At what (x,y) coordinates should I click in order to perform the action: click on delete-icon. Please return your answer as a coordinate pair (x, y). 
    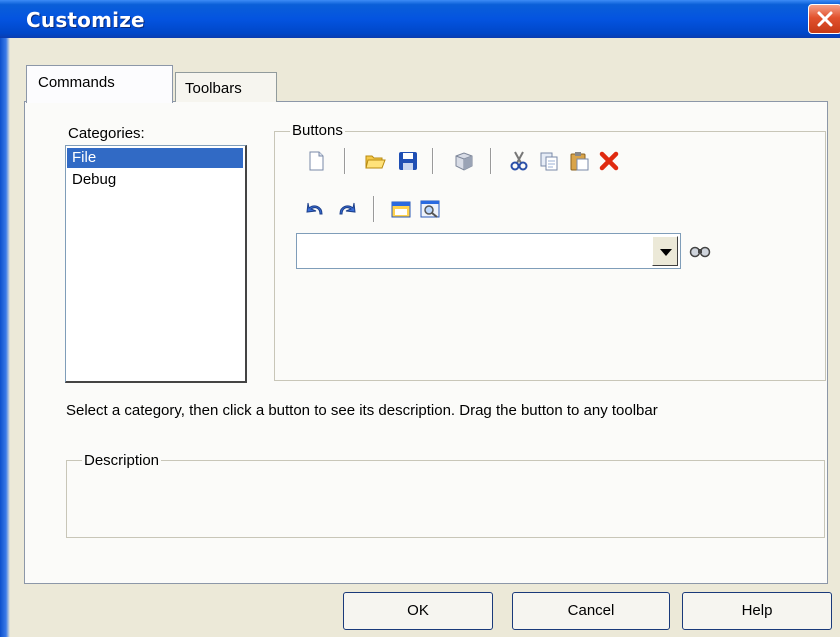
    Looking at the image, I should click on (609, 161).